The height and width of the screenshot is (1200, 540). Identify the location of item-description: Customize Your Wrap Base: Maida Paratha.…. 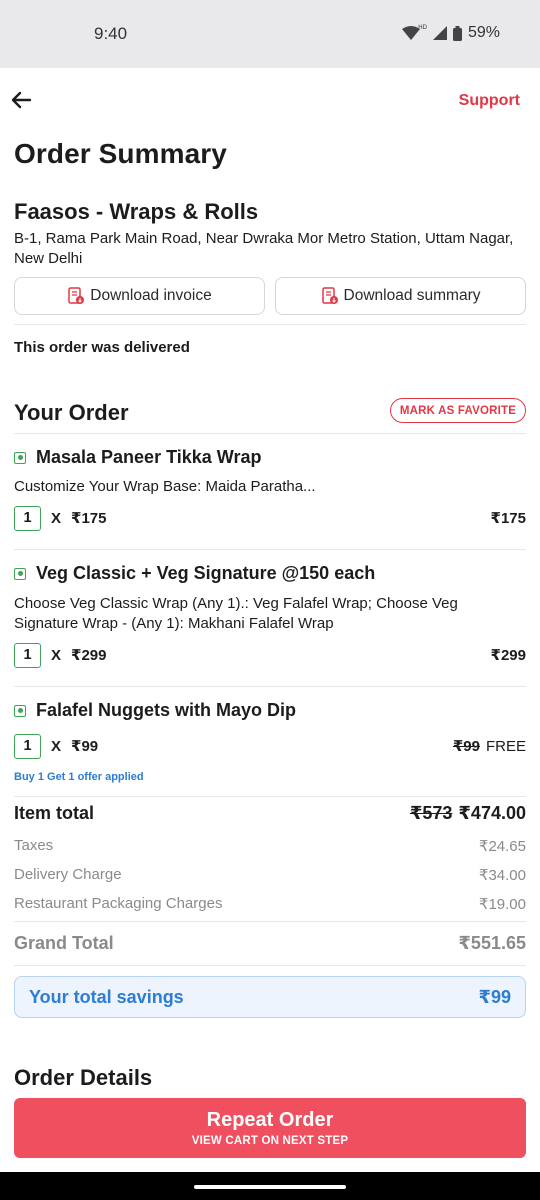
(165, 486).